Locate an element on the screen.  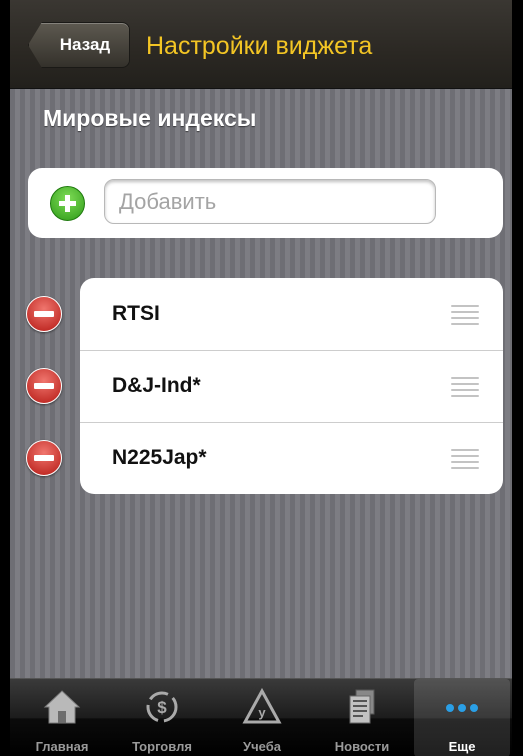
tab-label: Учеба is located at coordinates (262, 746).